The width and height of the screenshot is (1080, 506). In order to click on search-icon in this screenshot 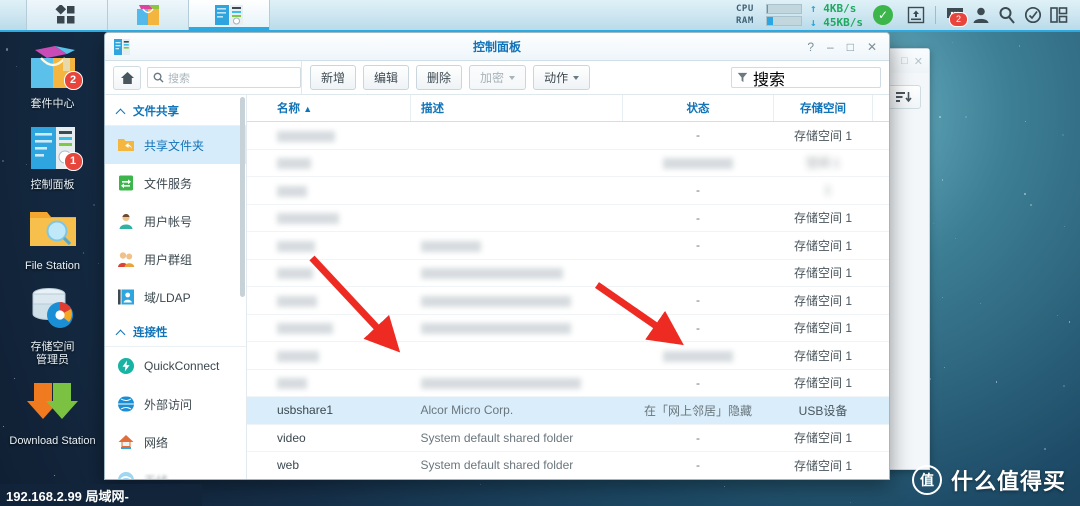, I will do `click(1007, 15)`.